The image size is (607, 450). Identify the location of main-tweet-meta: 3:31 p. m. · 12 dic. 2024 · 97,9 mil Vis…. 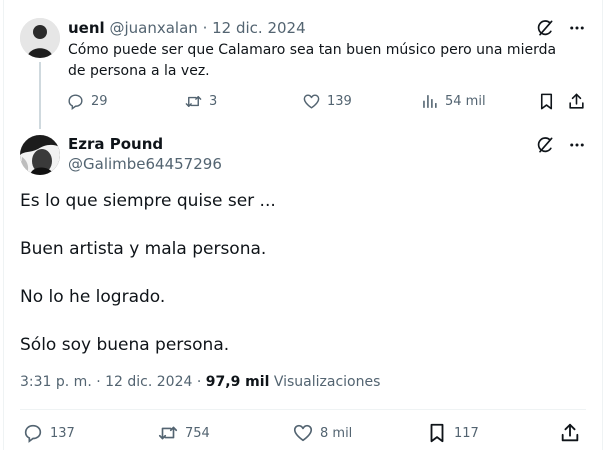
(200, 382).